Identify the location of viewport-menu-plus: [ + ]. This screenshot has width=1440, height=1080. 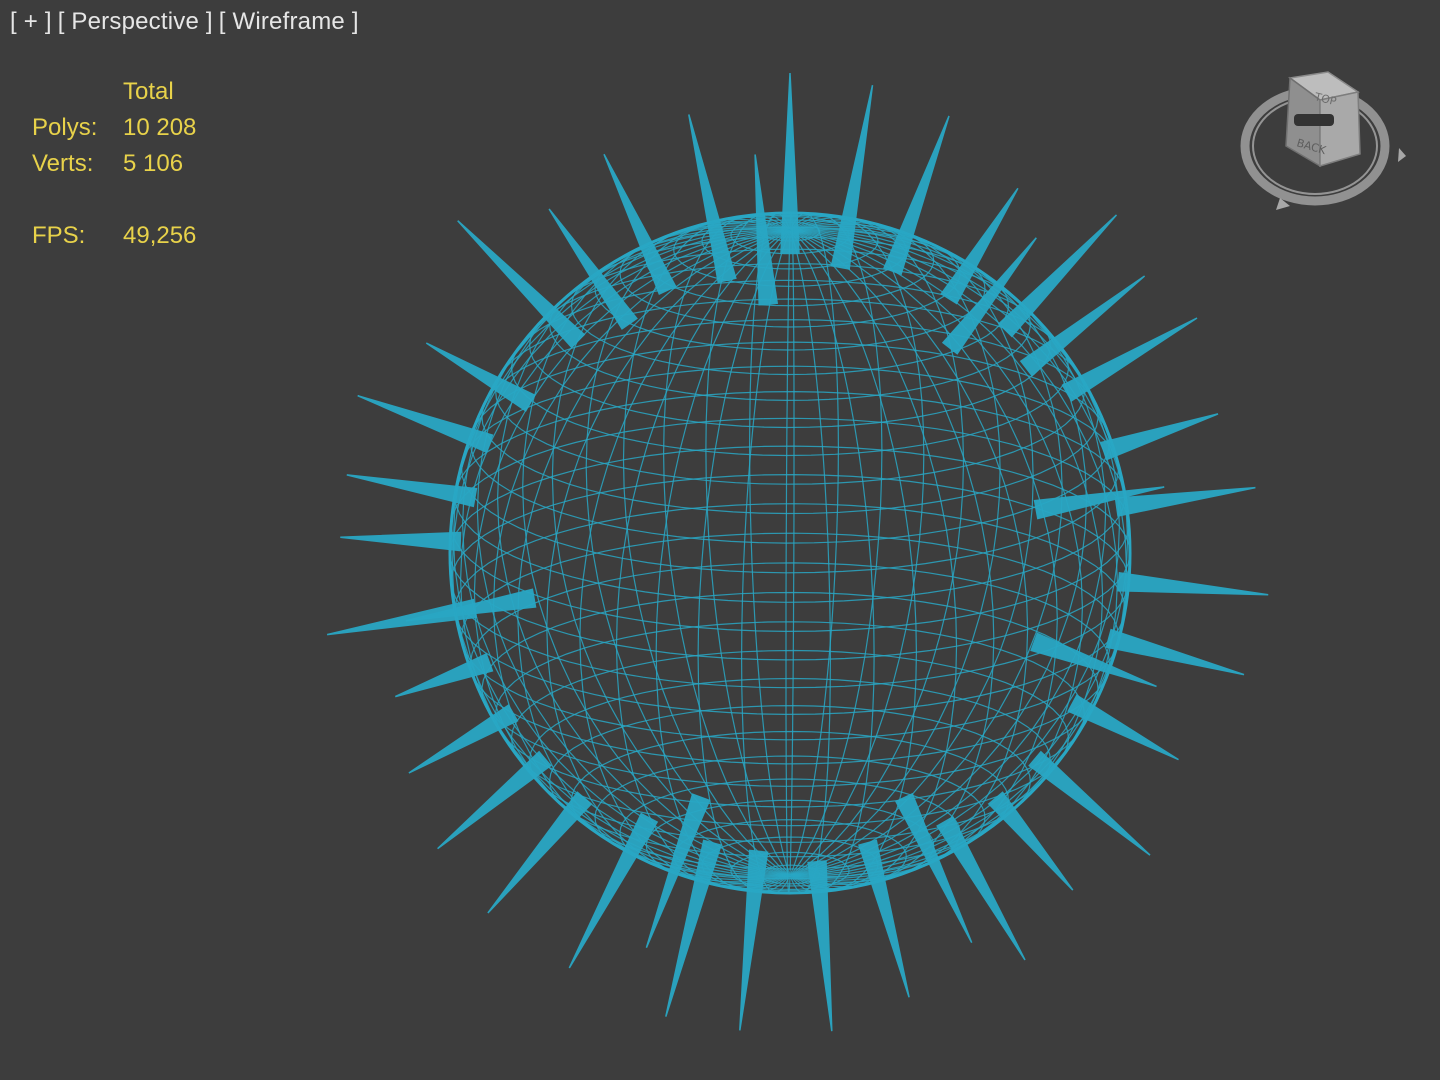
(31, 21).